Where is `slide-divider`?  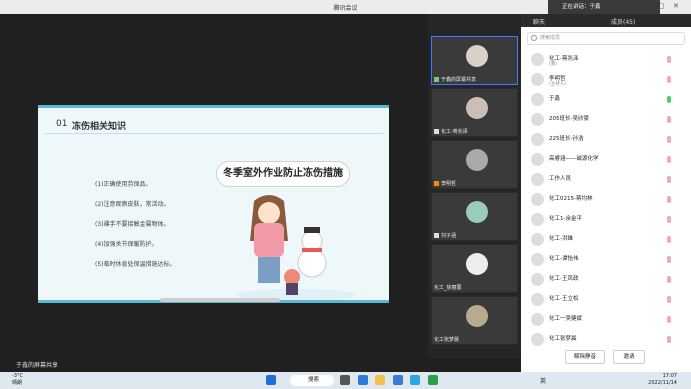
slide-divider is located at coordinates (213, 133).